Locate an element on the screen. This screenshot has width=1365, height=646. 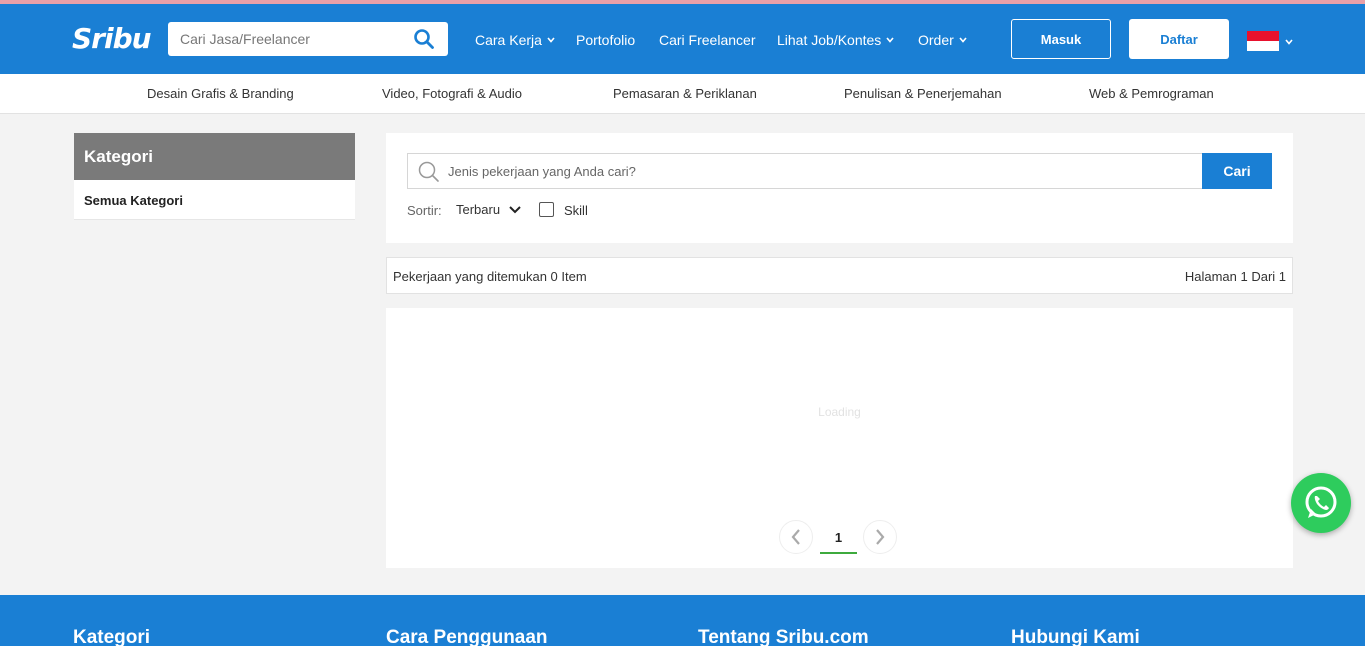
nav-cara-kerja-label: Cara Kerja is located at coordinates (508, 40).